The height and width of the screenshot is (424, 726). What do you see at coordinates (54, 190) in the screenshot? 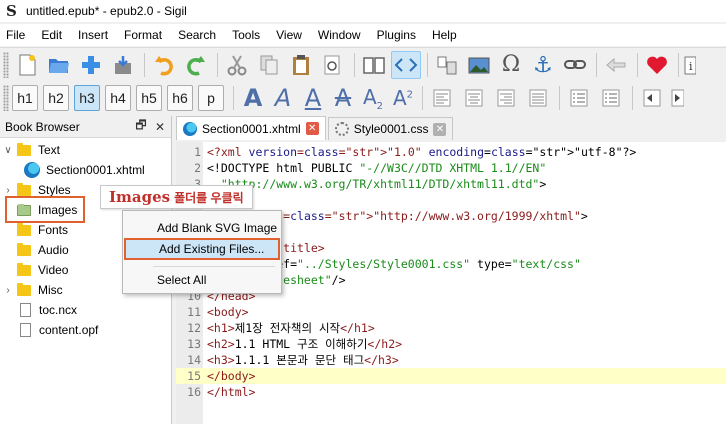
I see `tree-item-label: Styles` at bounding box center [54, 190].